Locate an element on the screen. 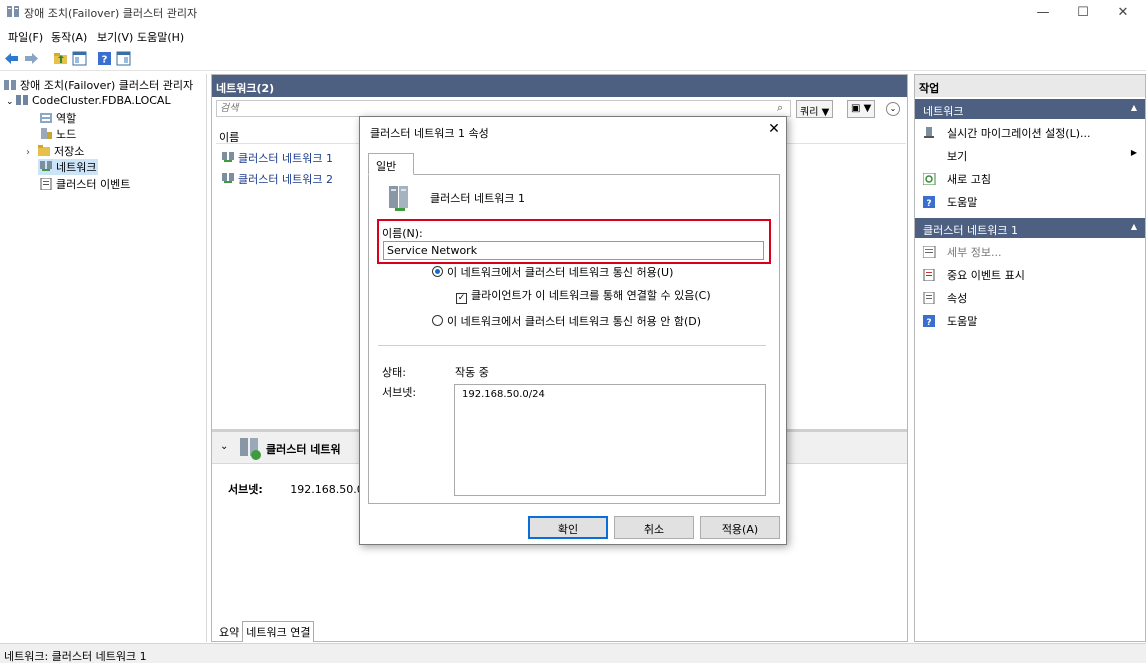  detail-title: 클러스터 네트워 is located at coordinates (303, 449).